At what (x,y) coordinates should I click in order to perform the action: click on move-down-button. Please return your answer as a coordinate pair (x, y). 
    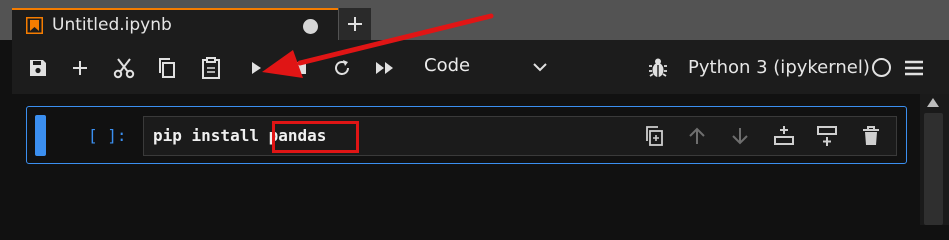
    Looking at the image, I should click on (740, 136).